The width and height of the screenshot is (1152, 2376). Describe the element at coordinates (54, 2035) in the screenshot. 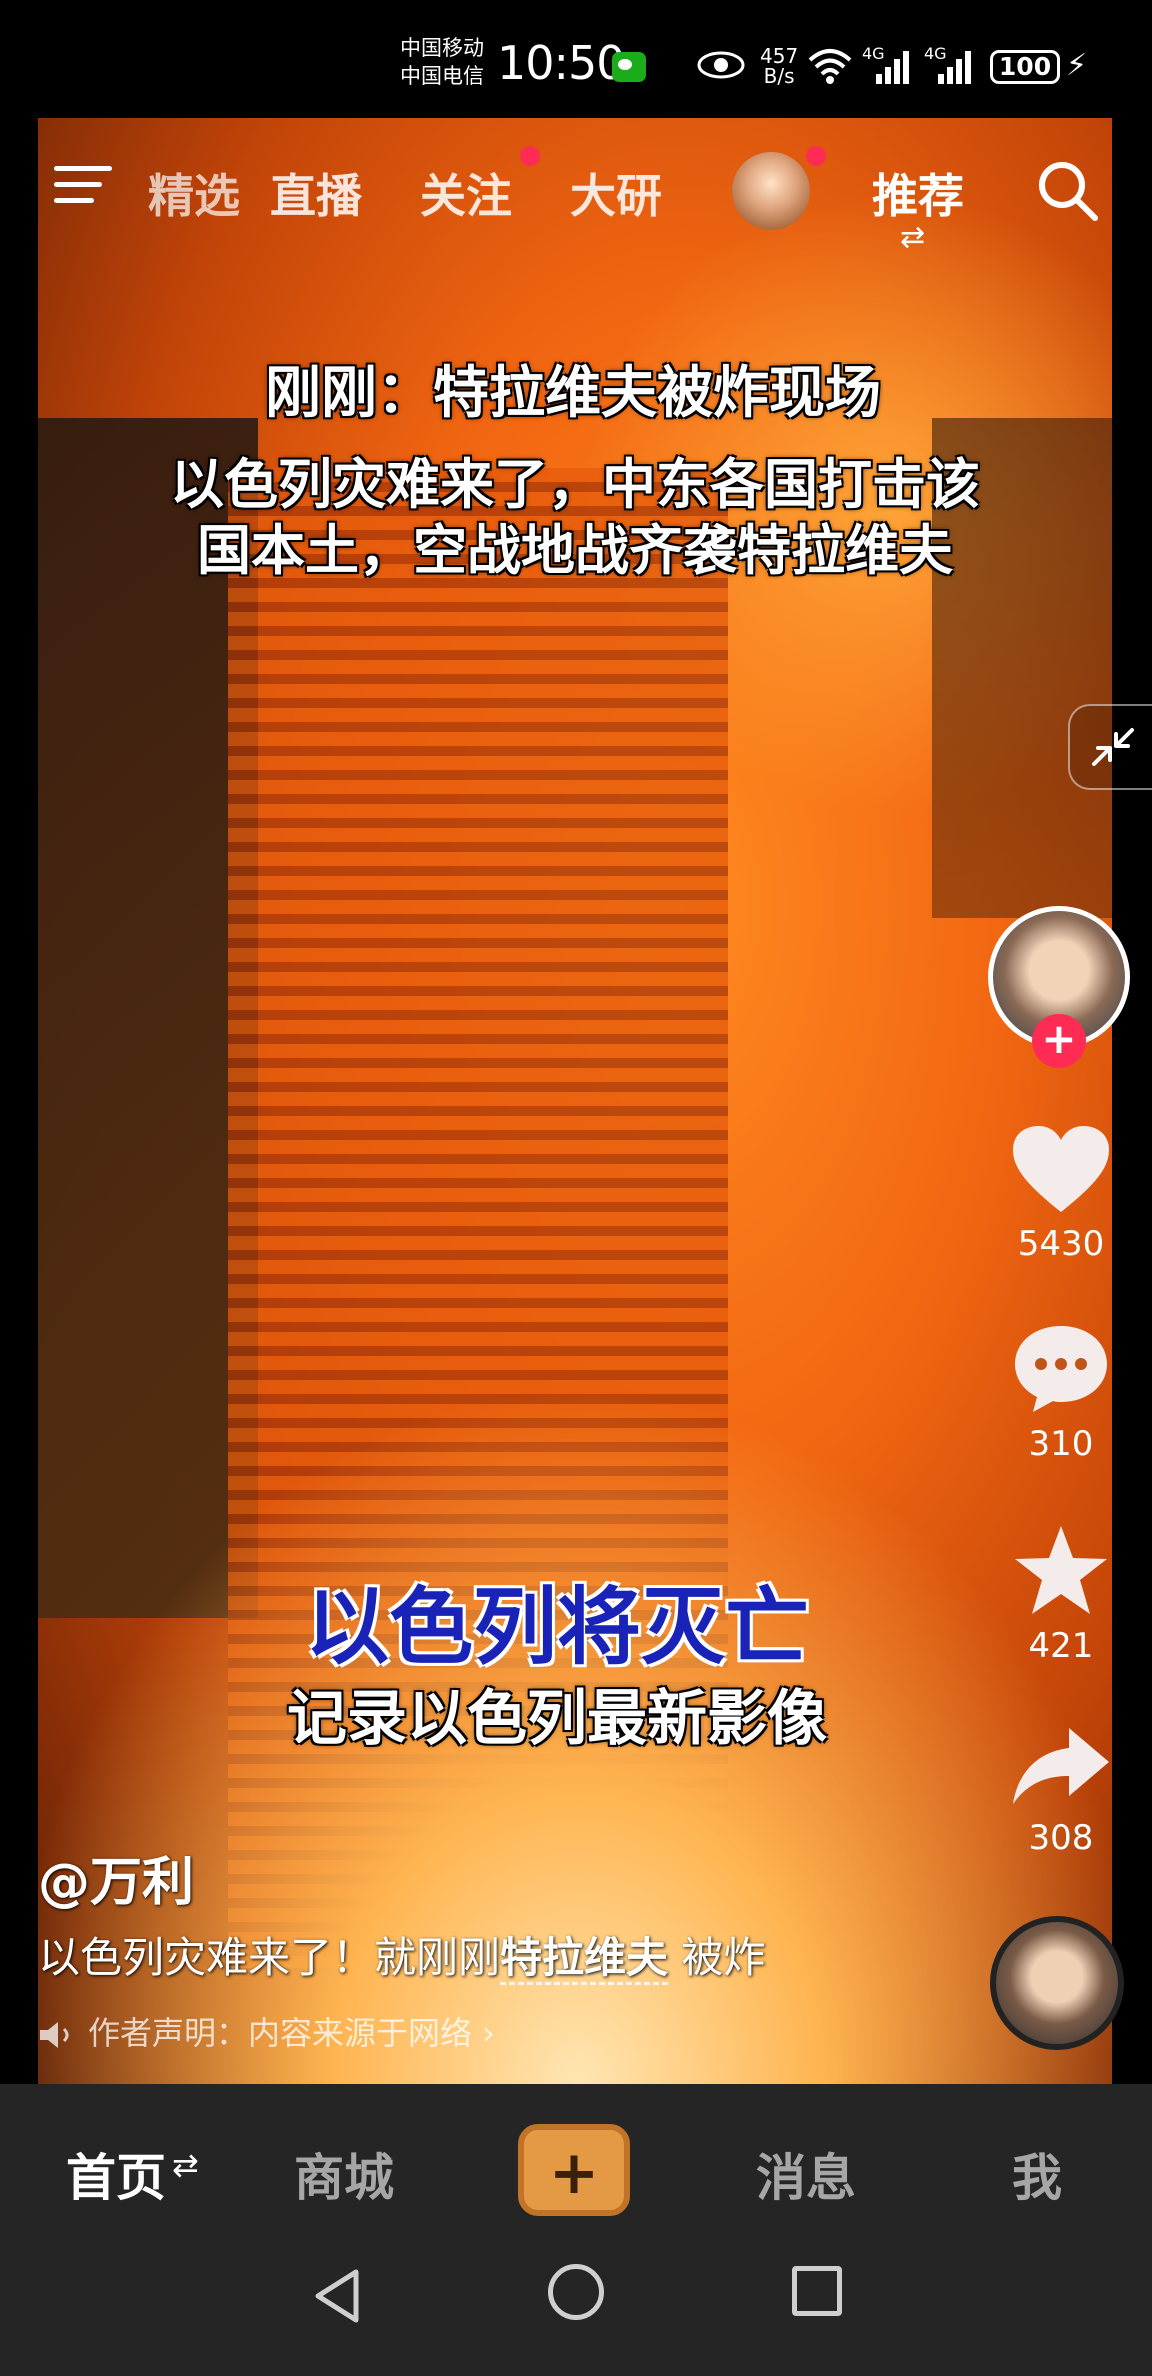

I see `speaker-icon` at that location.